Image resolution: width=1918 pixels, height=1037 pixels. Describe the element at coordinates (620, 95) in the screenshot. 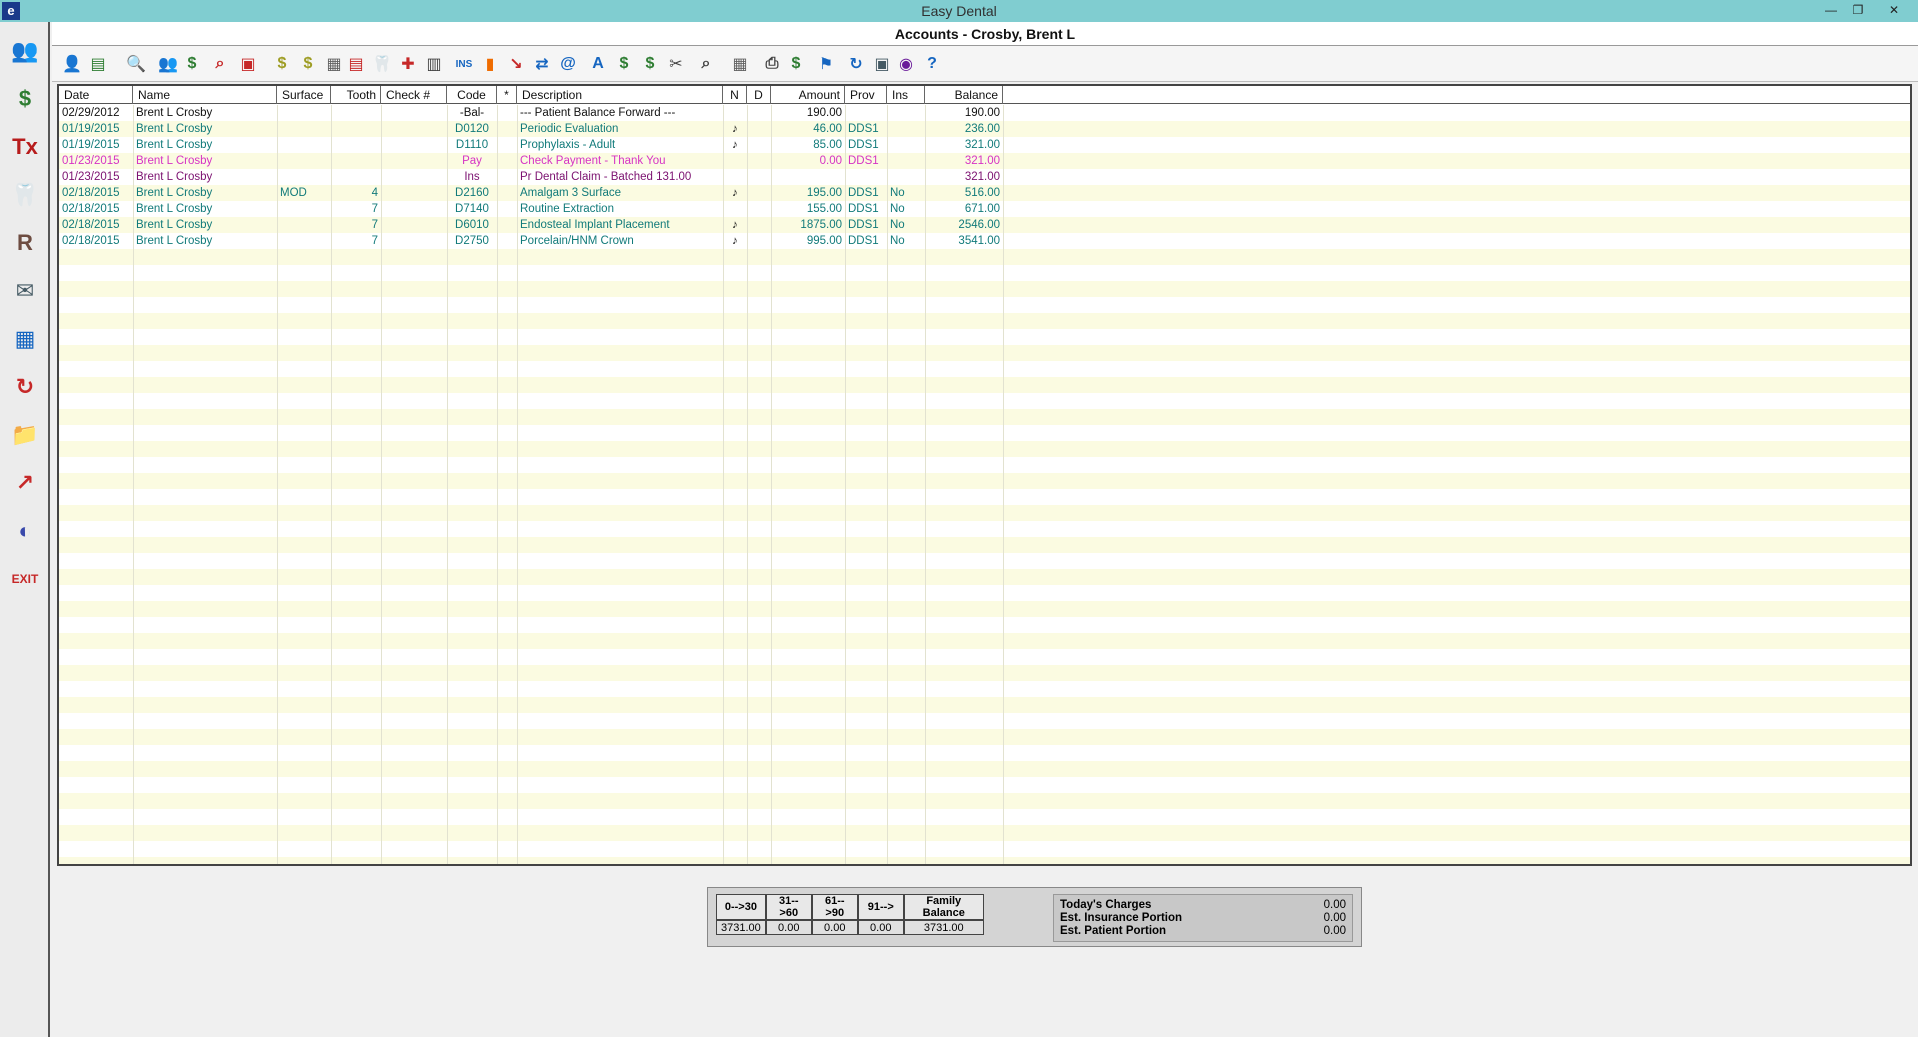

I see `column-header-description: Description` at that location.